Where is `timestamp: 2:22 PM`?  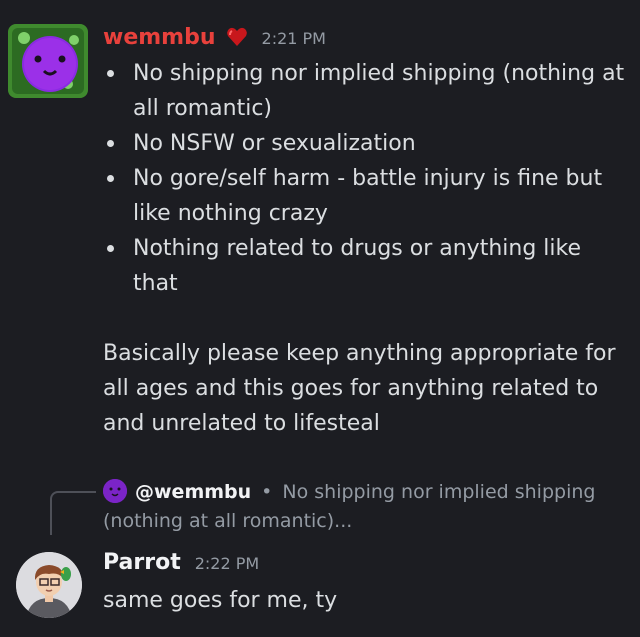 timestamp: 2:22 PM is located at coordinates (227, 563).